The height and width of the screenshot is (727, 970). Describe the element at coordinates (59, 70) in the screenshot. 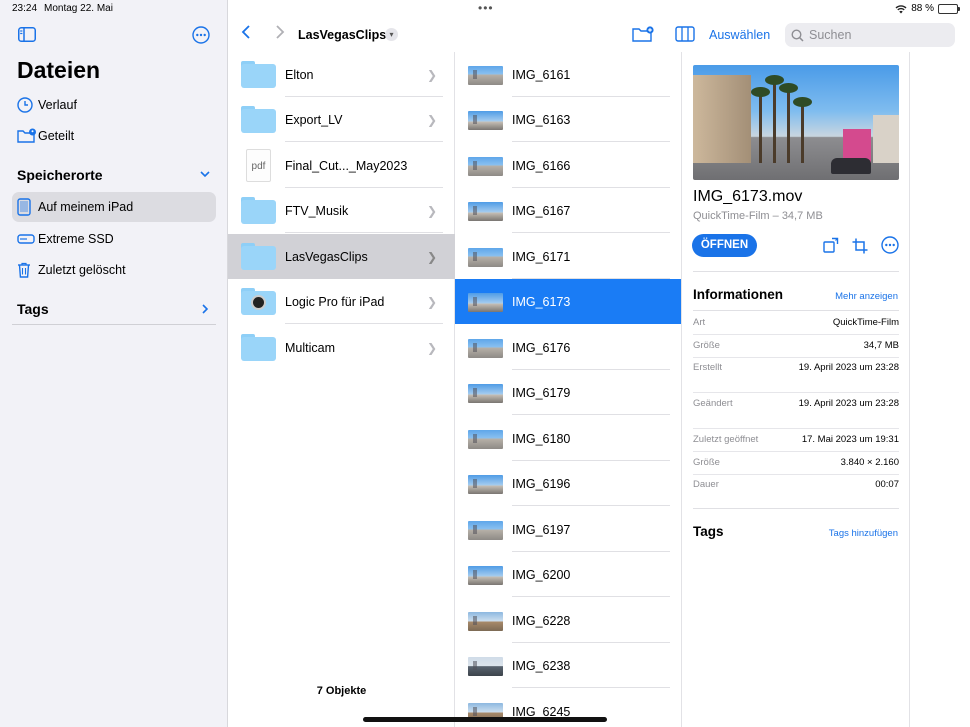

I see `sidebar-title: Dateien` at that location.